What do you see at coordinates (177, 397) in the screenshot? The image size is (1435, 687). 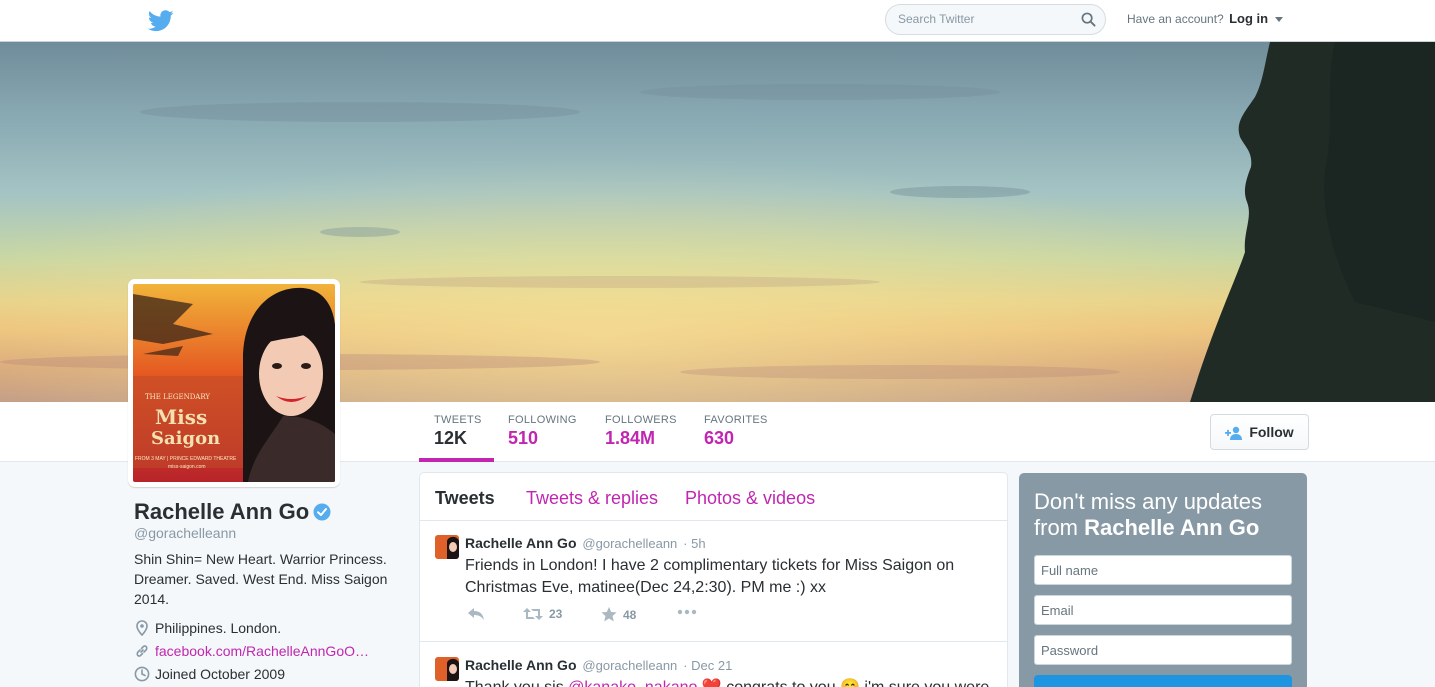 I see `poster-text: THE LEGENDARY` at bounding box center [177, 397].